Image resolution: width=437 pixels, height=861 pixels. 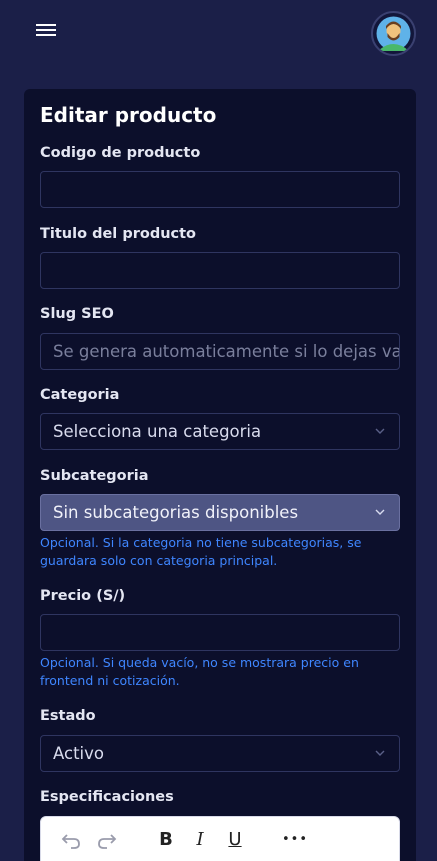 I want to click on status-select: Activo, so click(x=220, y=753).